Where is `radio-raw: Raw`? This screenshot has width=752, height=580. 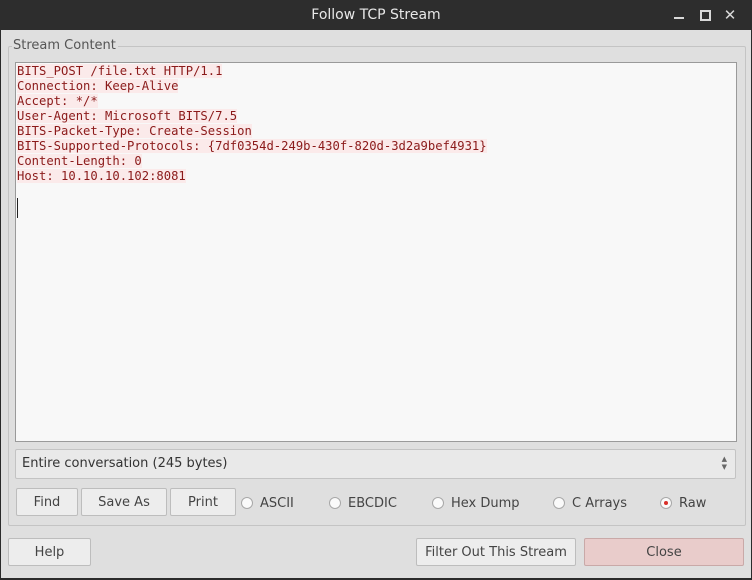 radio-raw: Raw is located at coordinates (683, 503).